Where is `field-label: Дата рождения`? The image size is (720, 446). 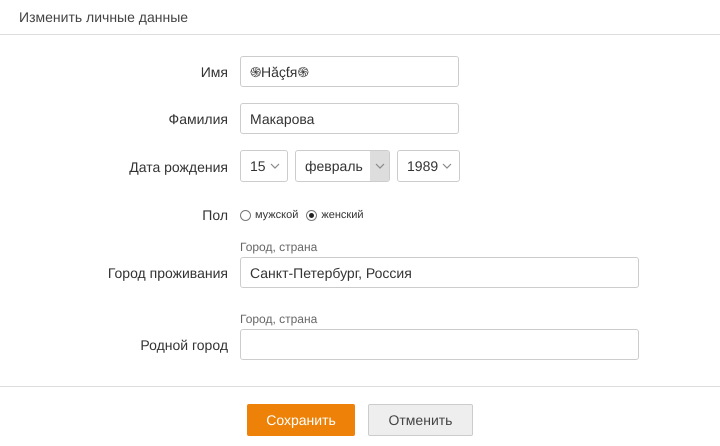 field-label: Дата рождения is located at coordinates (178, 167).